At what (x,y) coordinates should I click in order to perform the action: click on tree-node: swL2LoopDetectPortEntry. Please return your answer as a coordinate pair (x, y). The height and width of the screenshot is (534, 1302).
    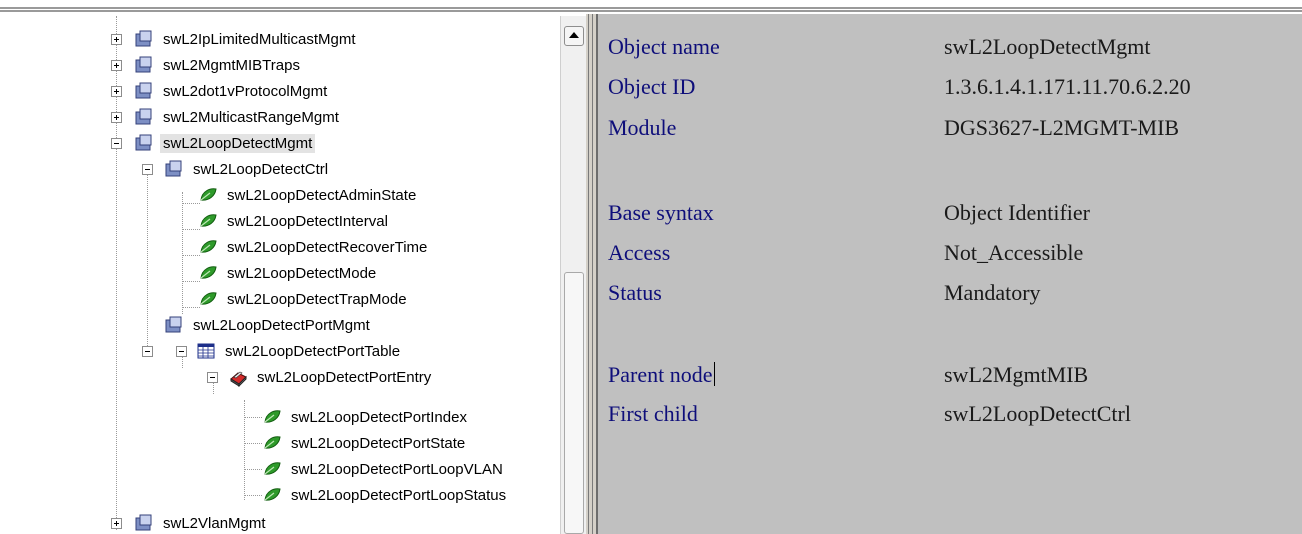
    Looking at the image, I should click on (331, 377).